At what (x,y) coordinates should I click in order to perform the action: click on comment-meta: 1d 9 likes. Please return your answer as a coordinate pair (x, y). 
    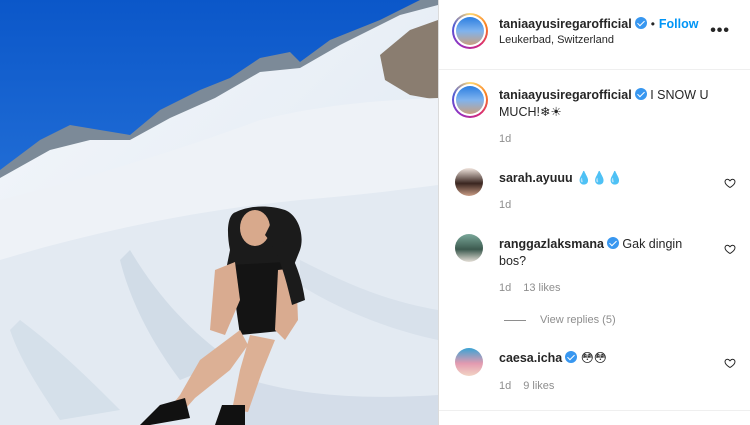
    Looking at the image, I should click on (532, 386).